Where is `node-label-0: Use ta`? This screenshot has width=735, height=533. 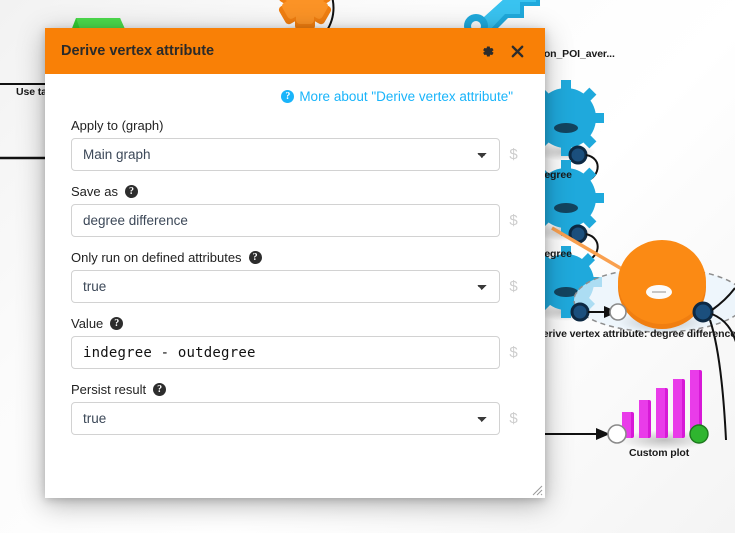 node-label-0: Use ta is located at coordinates (31, 92).